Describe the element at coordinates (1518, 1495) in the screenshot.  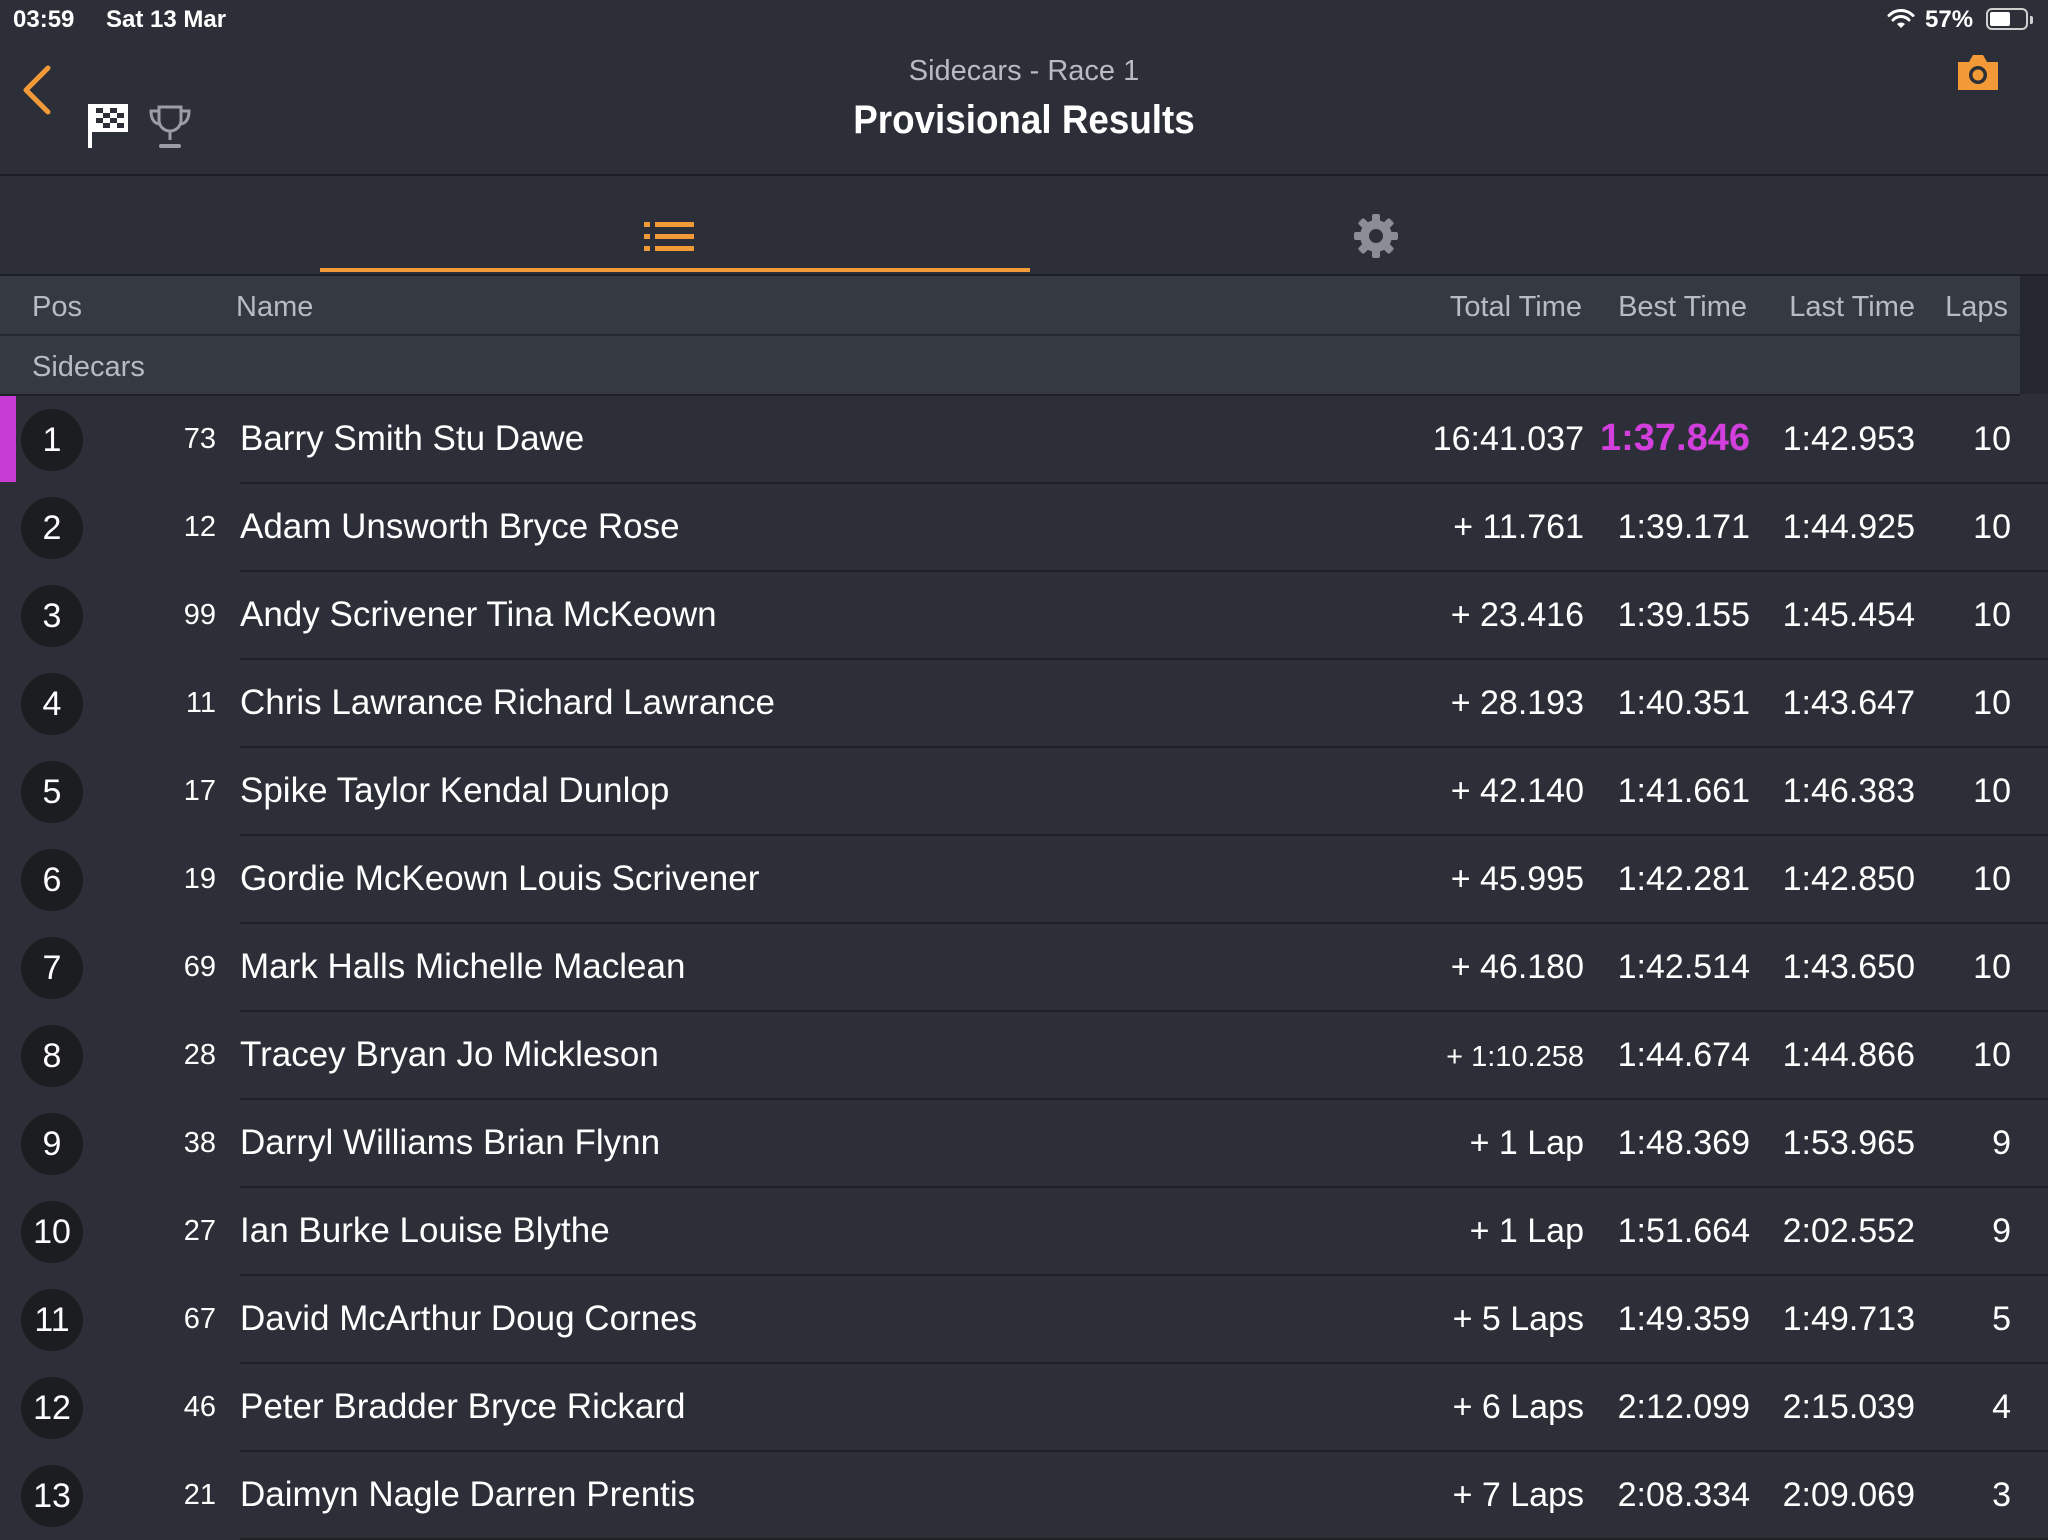
I see `total-time: + 7 Laps` at that location.